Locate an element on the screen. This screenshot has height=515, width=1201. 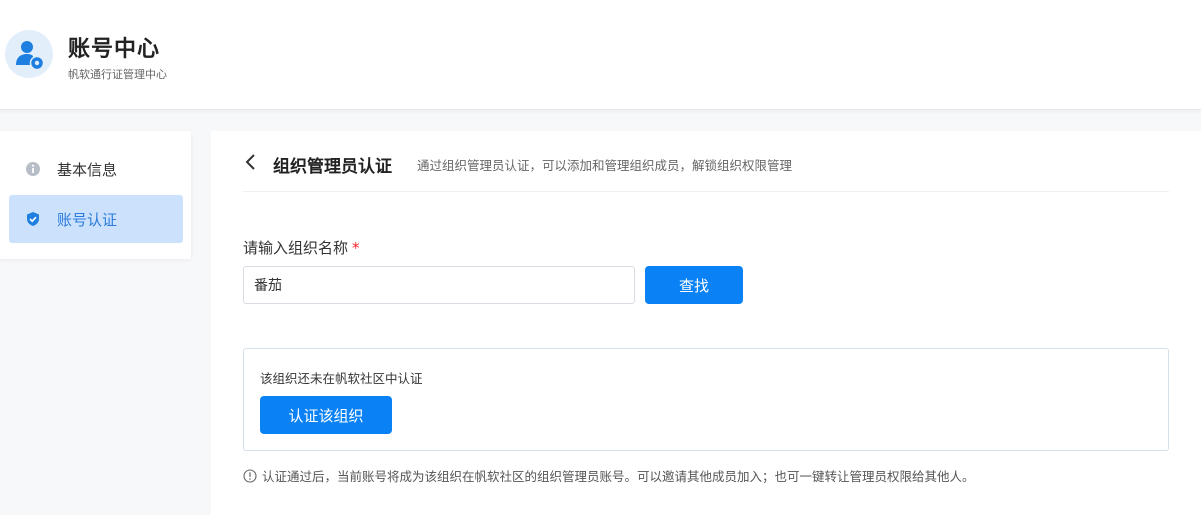
required-mark: * is located at coordinates (356, 248).